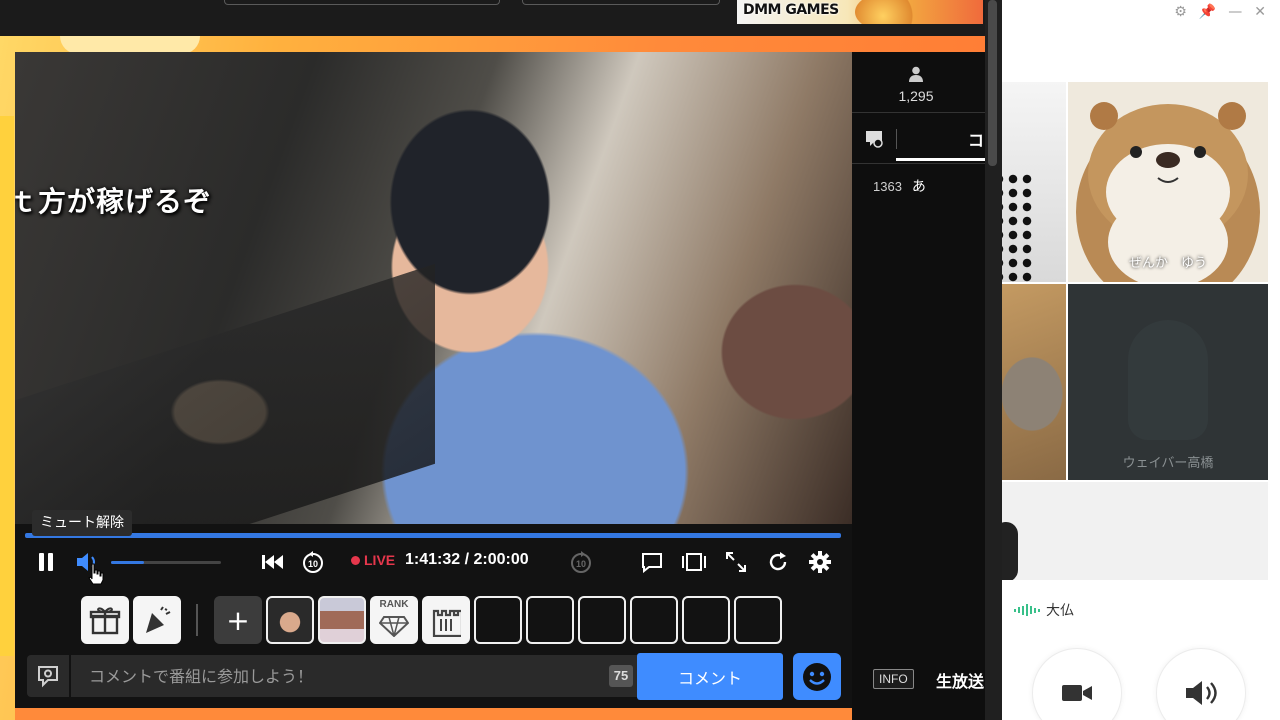 The height and width of the screenshot is (720, 1280). I want to click on rank-button: RANK, so click(394, 620).